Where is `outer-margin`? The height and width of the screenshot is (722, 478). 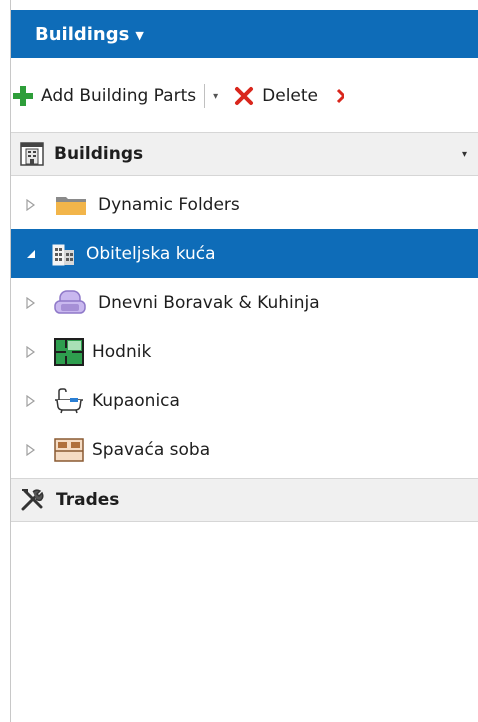 outer-margin is located at coordinates (5, 361).